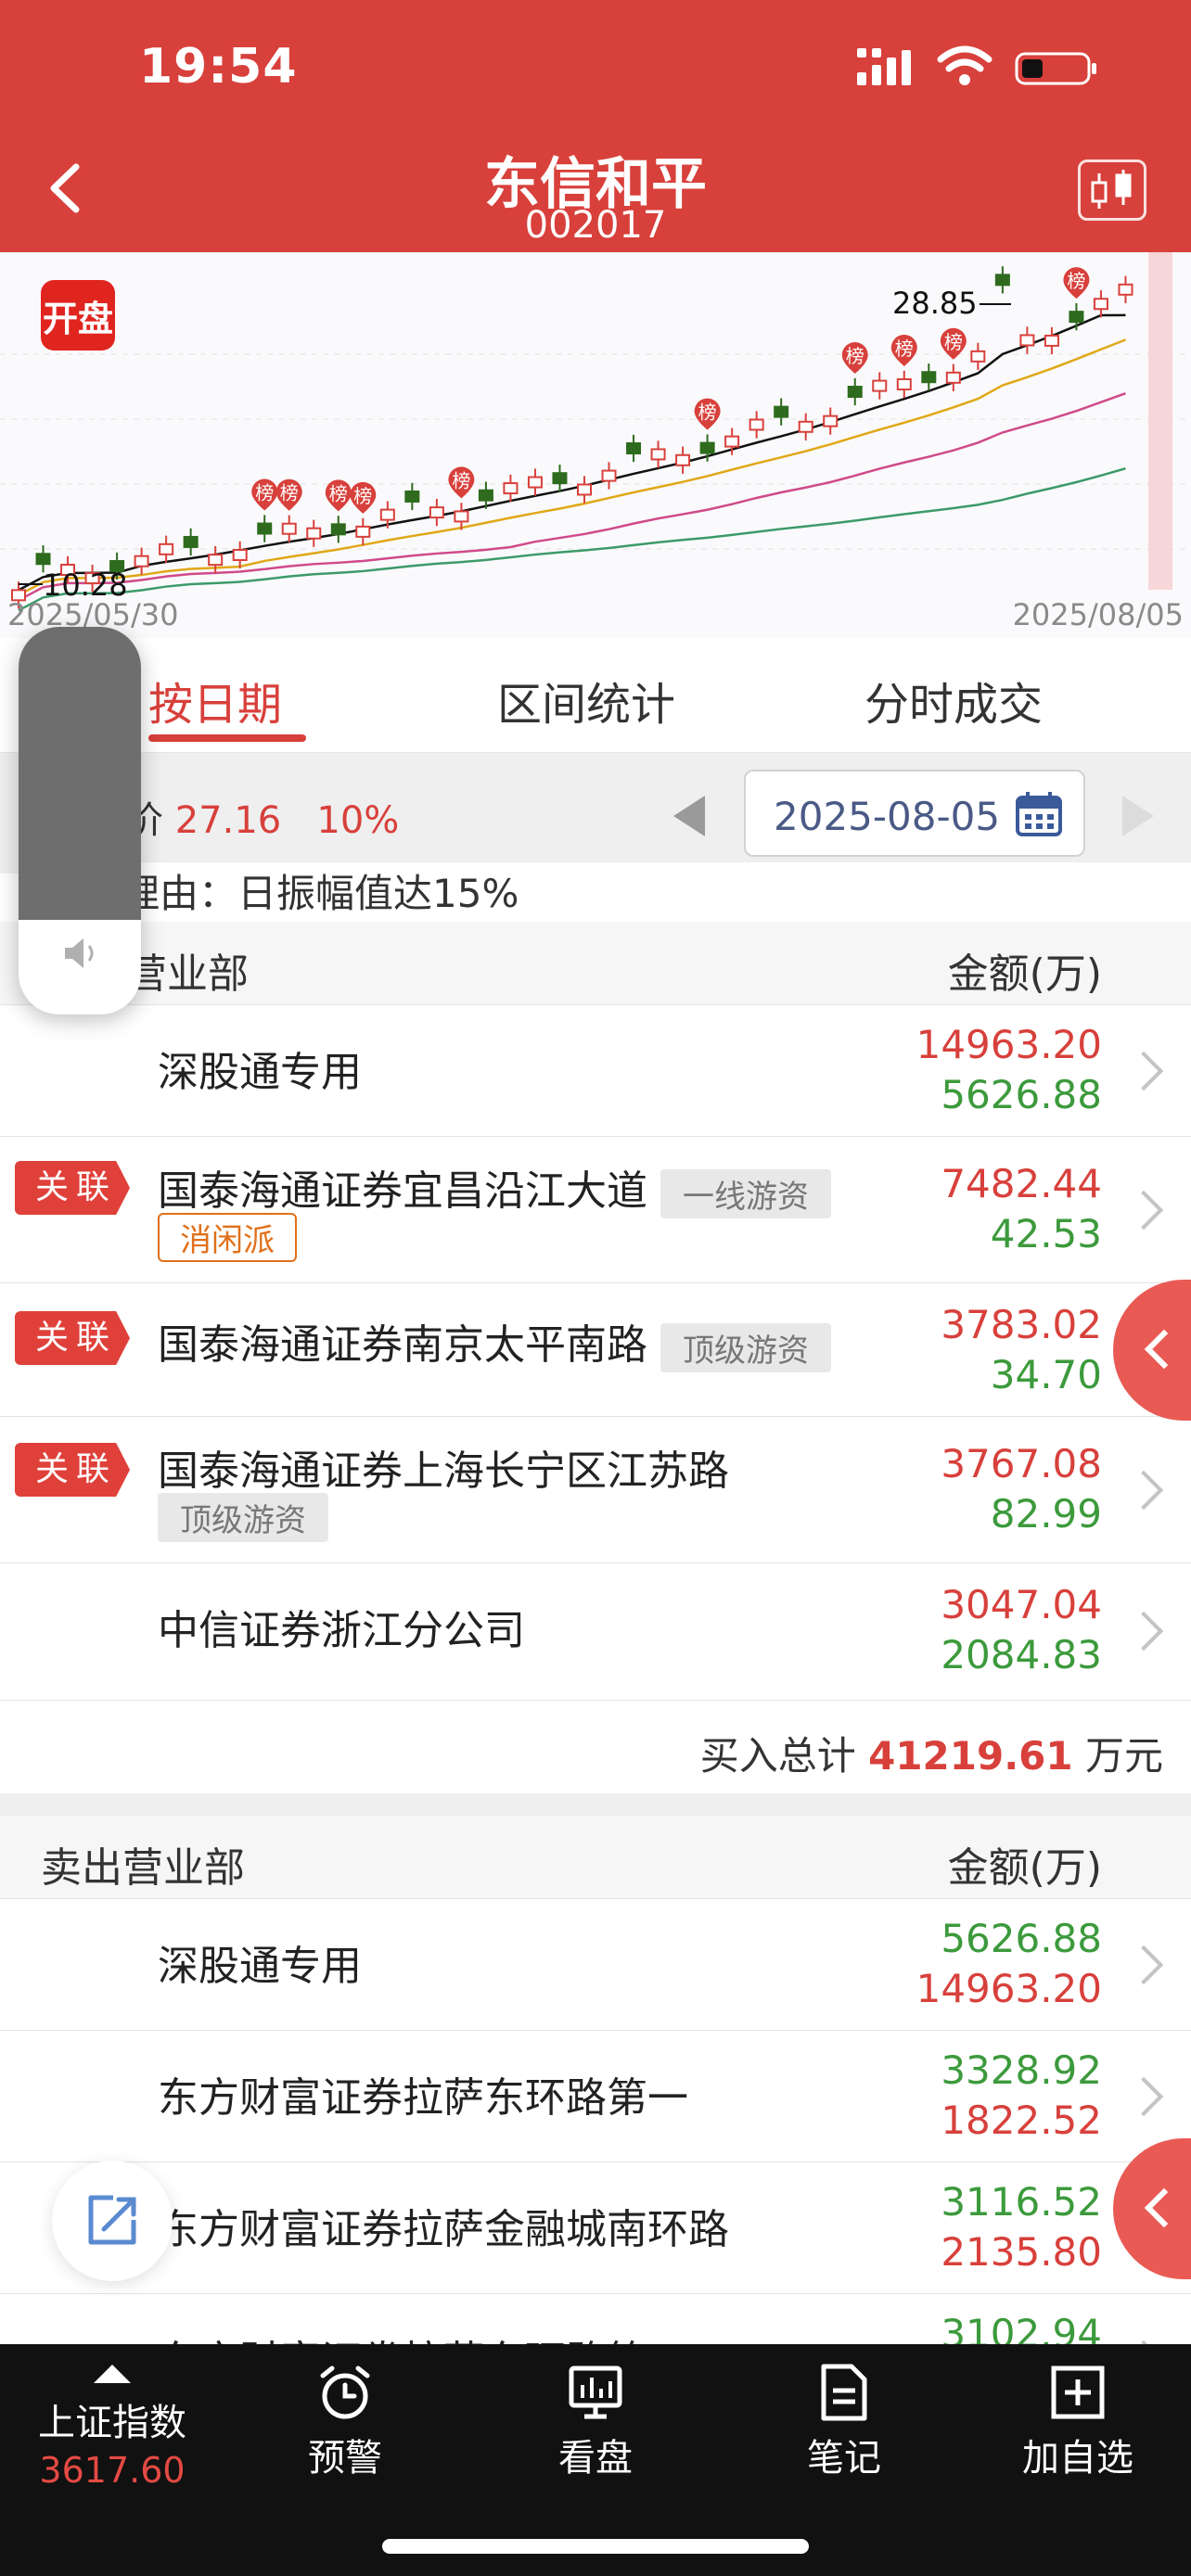 Image resolution: width=1191 pixels, height=2576 pixels. Describe the element at coordinates (78, 316) in the screenshot. I see `open-market-badge: 开盘` at that location.